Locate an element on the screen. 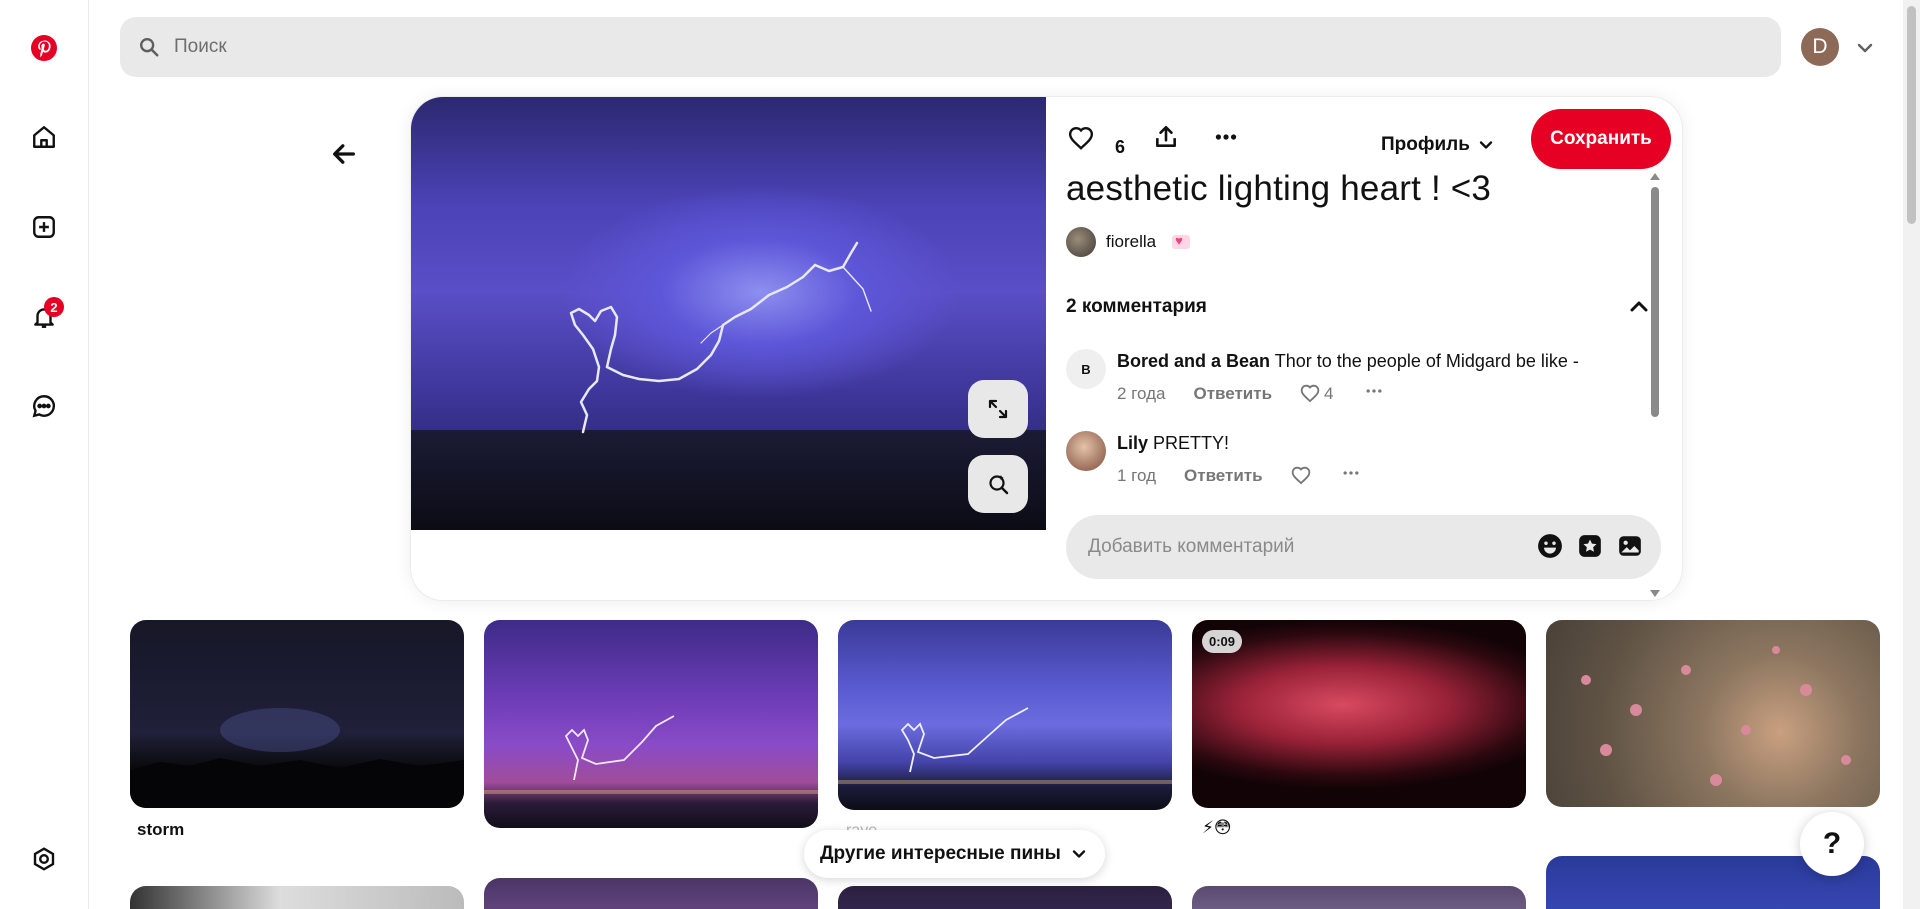 This screenshot has width=1920, height=909. visual-search-icon is located at coordinates (999, 485).